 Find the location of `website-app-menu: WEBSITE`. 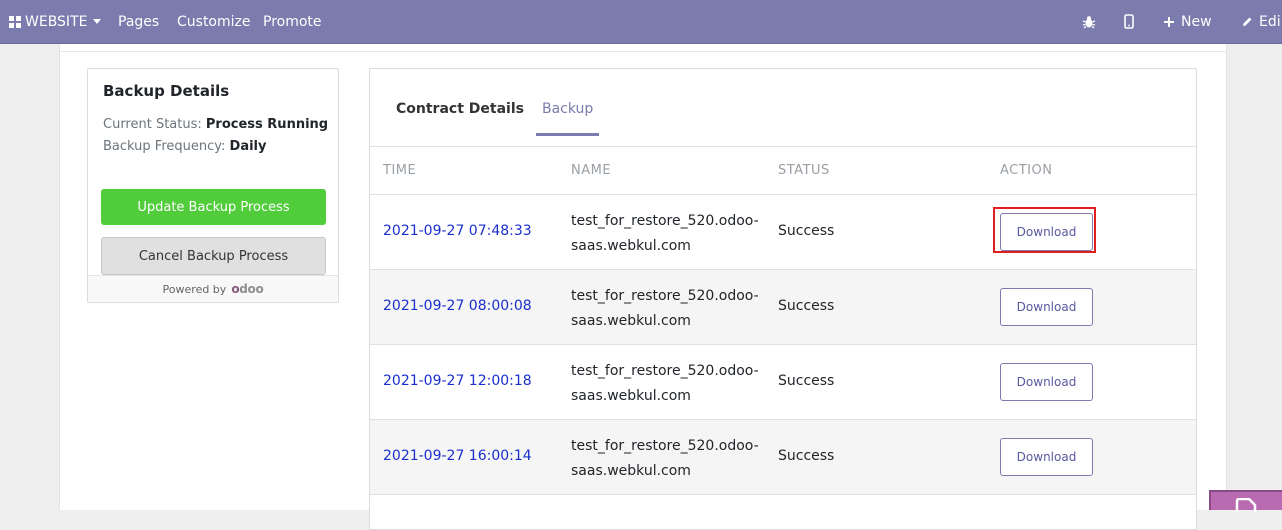

website-app-menu: WEBSITE is located at coordinates (55, 21).